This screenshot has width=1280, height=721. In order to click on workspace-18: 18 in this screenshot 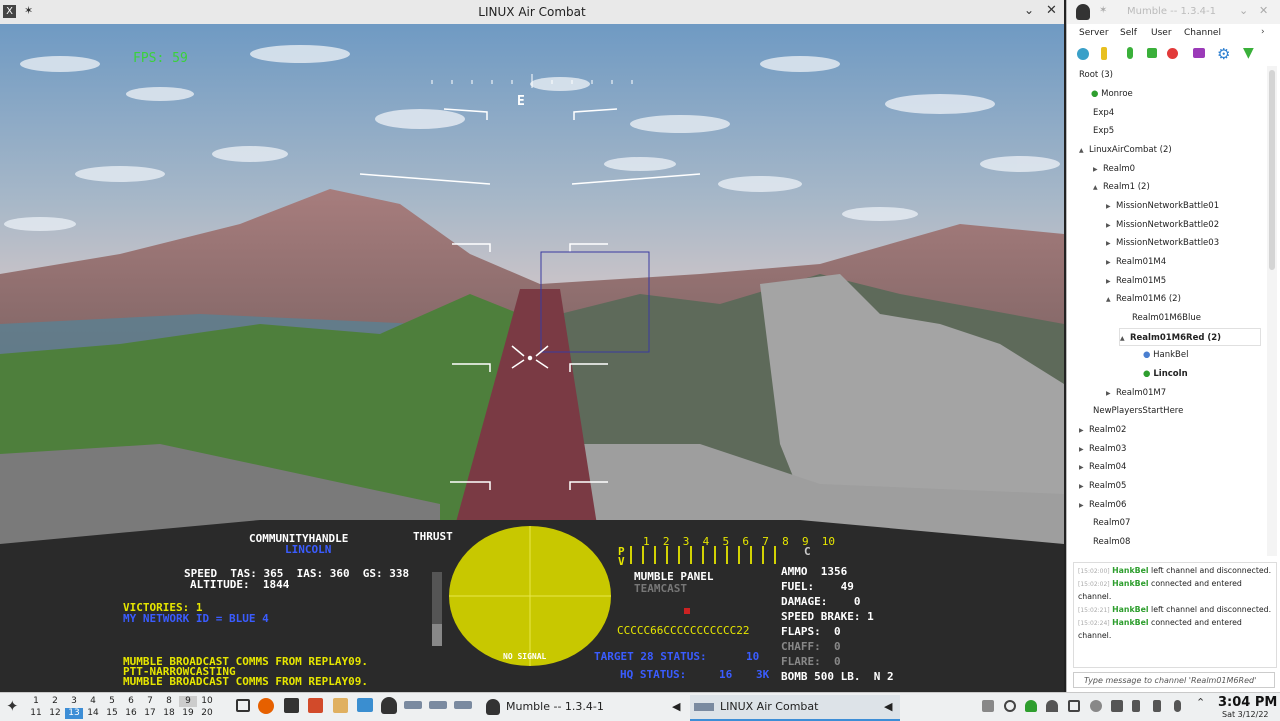, I will do `click(169, 713)`.